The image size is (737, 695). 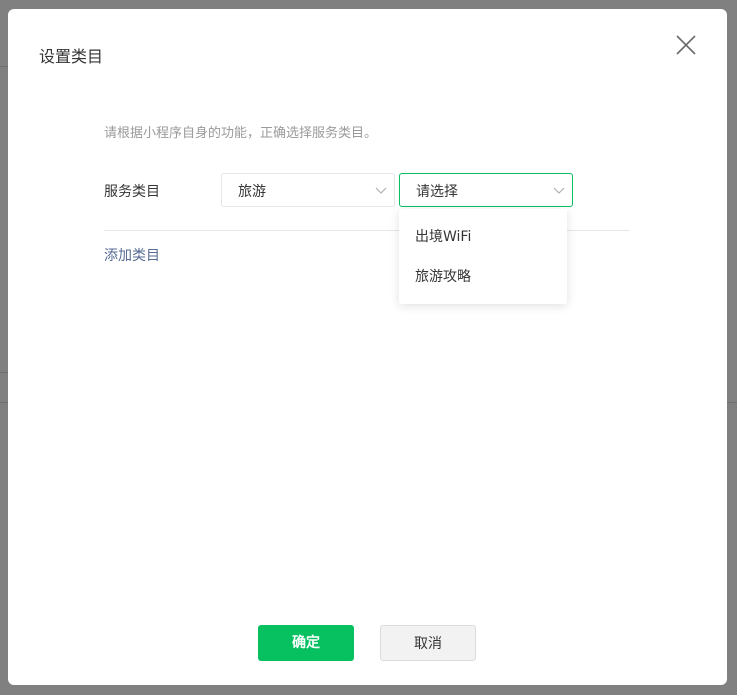 I want to click on close-icon, so click(x=686, y=45).